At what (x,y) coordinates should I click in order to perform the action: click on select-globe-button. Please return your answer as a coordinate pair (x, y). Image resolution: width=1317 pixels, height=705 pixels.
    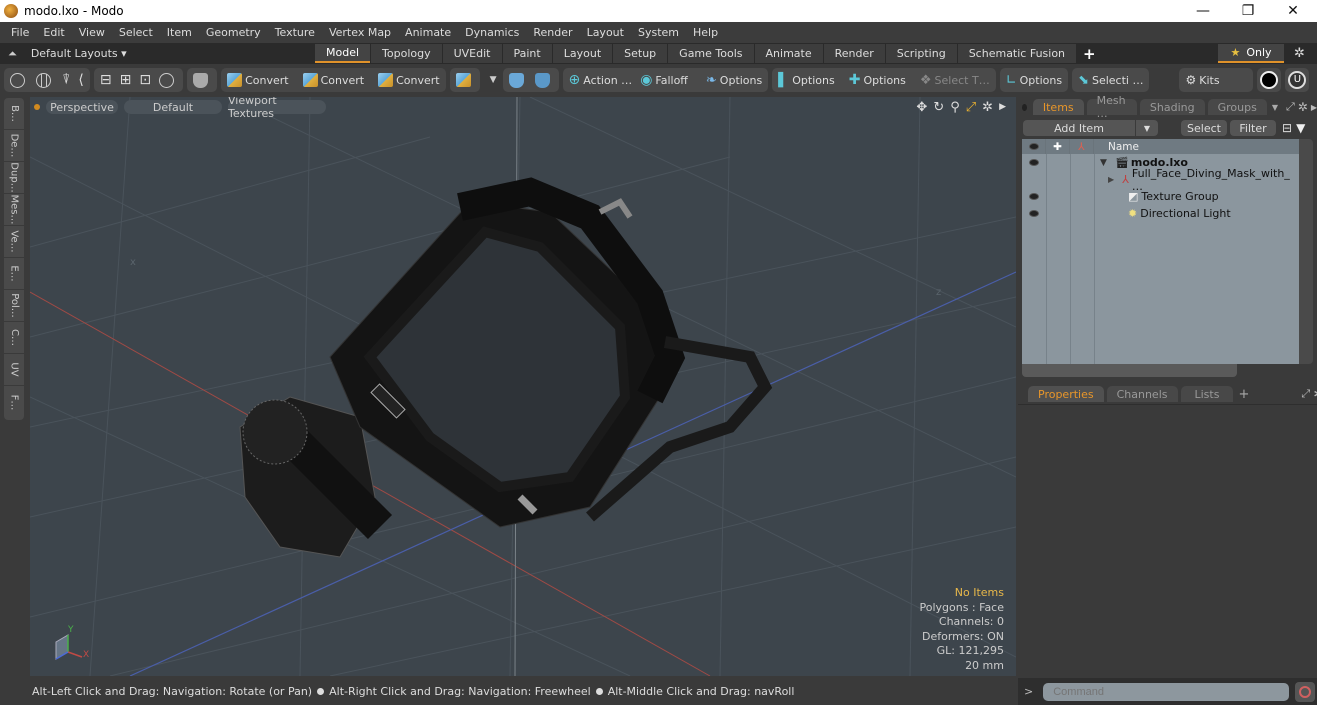
    Looking at the image, I should click on (45, 80).